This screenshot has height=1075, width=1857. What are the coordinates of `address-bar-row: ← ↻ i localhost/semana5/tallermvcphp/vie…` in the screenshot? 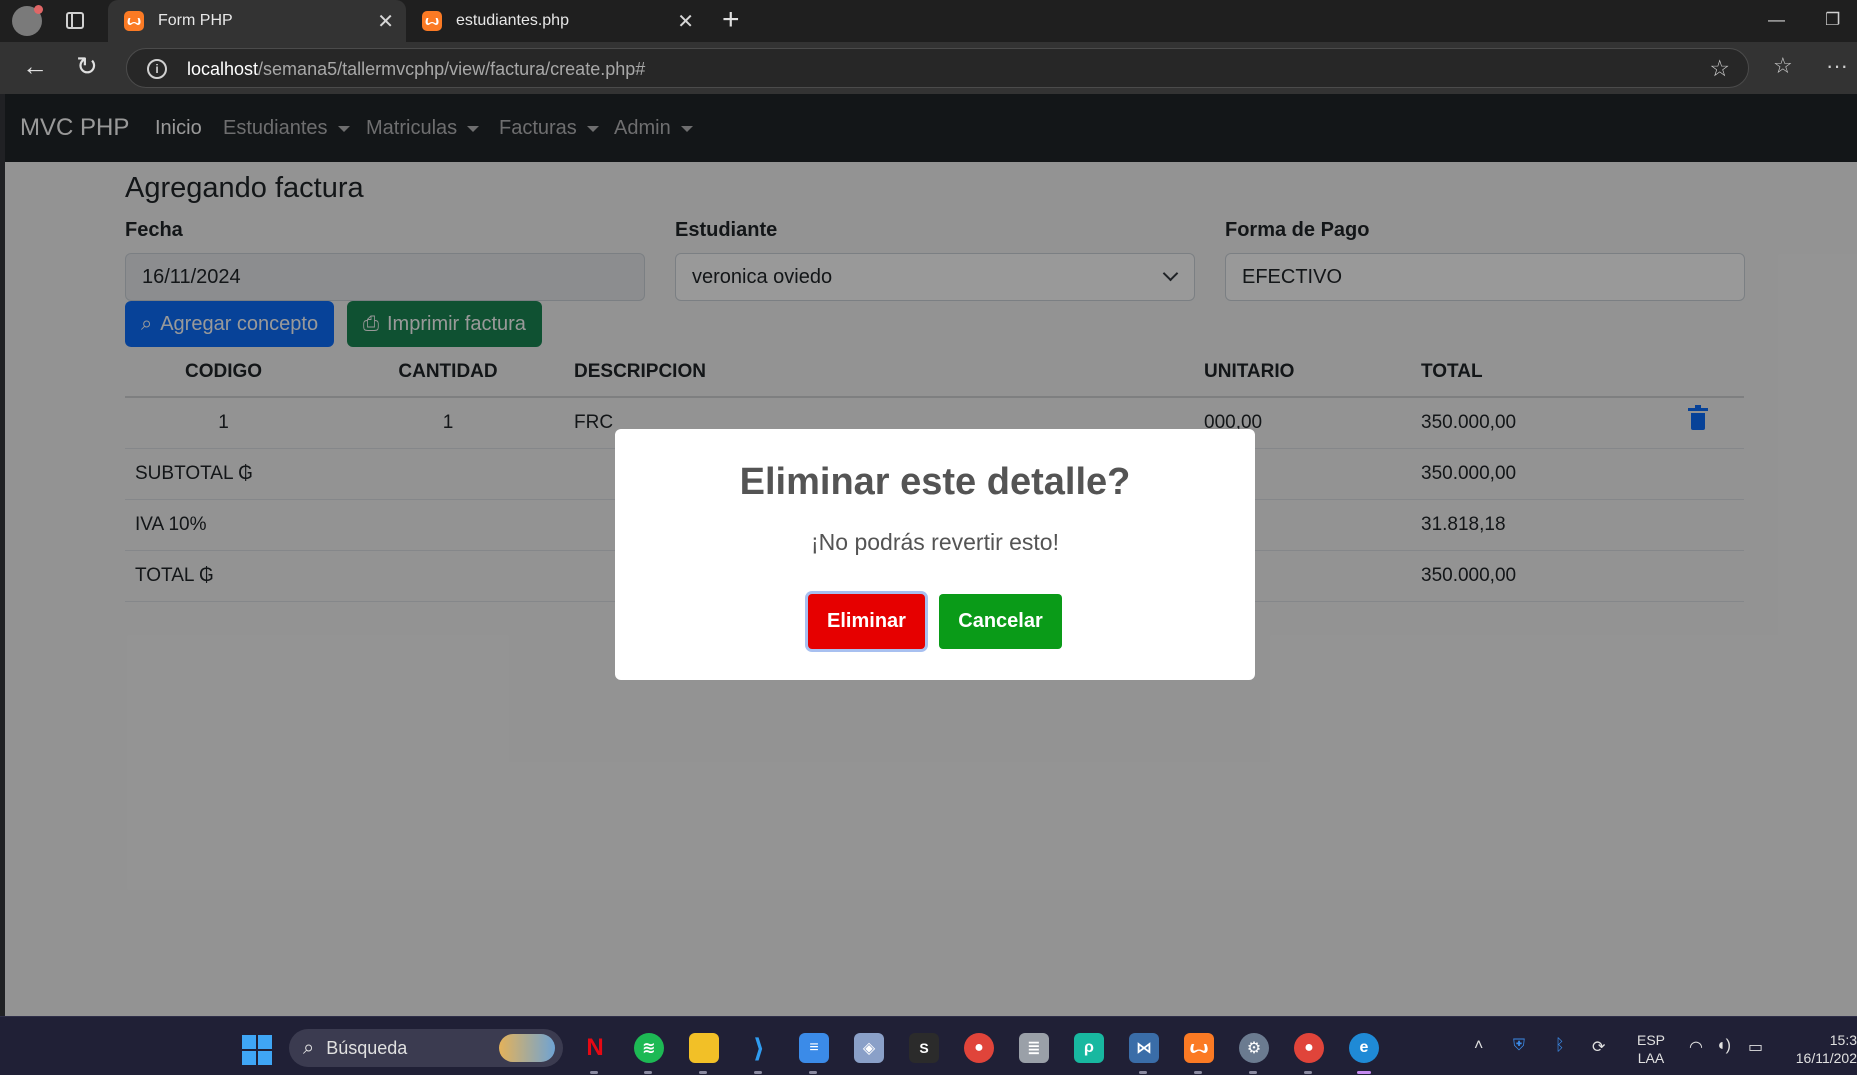 It's located at (928, 68).